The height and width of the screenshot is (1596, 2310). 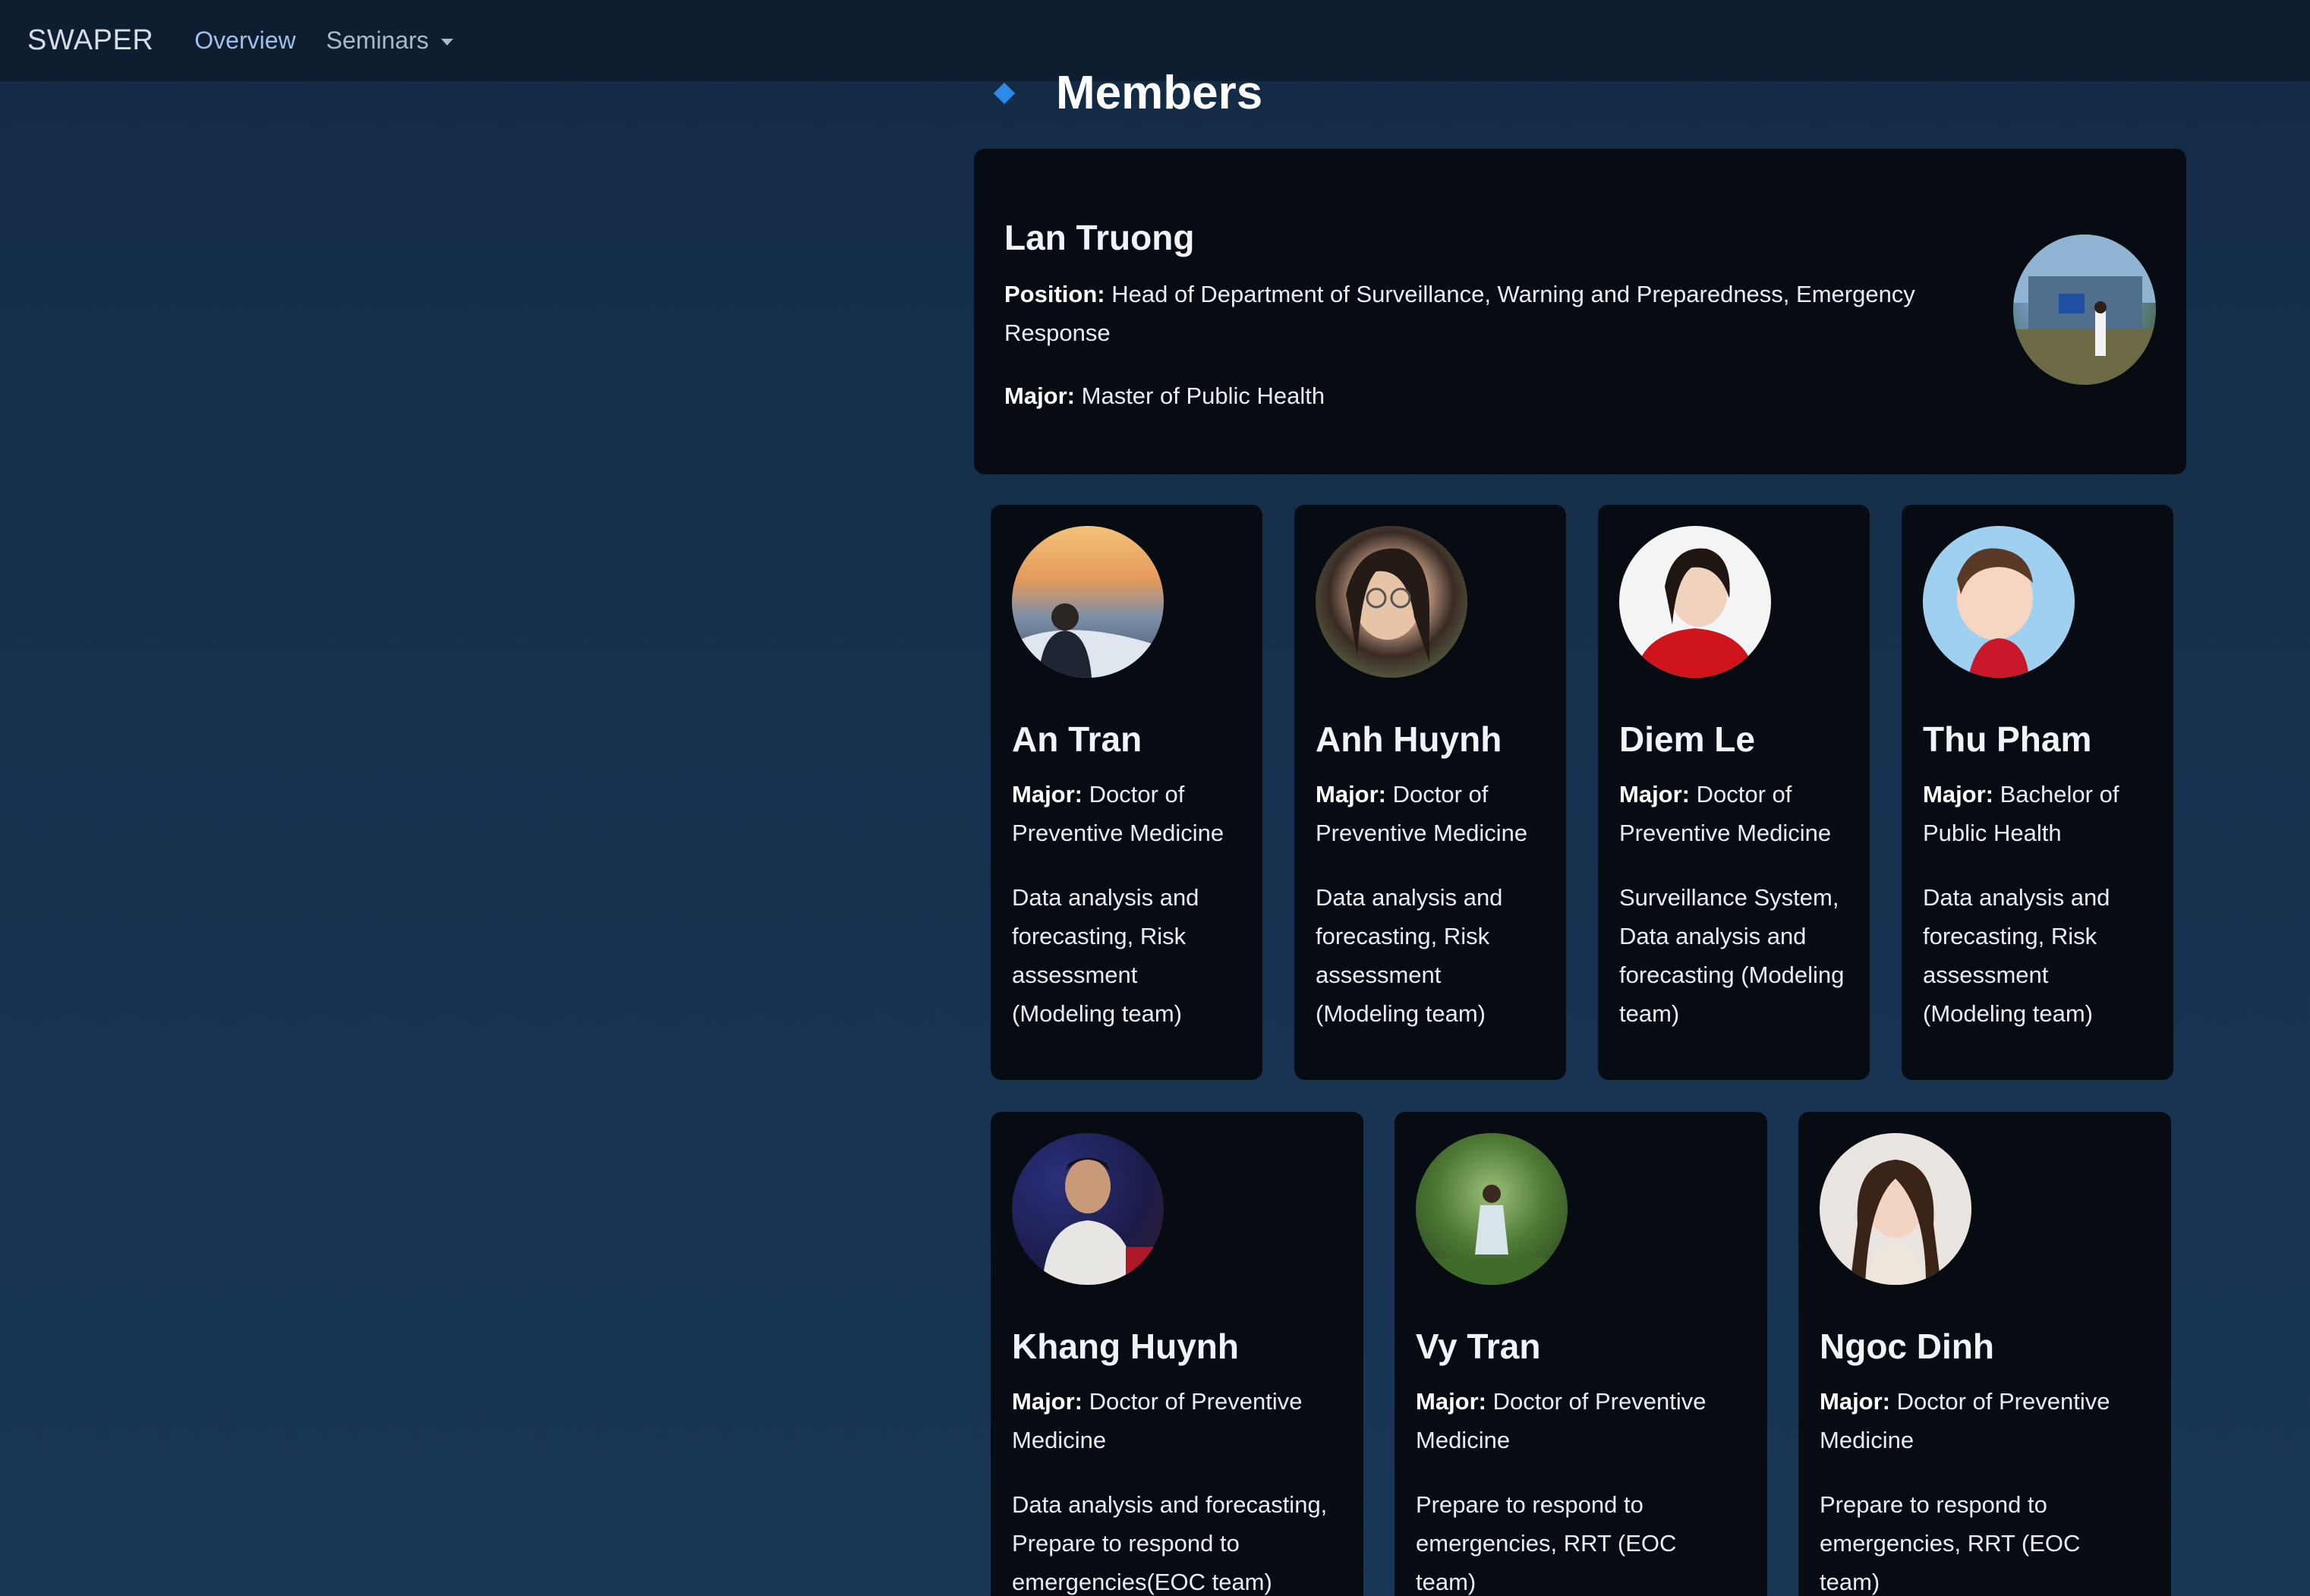 I want to click on members-section-heading: Members, so click(x=1128, y=93).